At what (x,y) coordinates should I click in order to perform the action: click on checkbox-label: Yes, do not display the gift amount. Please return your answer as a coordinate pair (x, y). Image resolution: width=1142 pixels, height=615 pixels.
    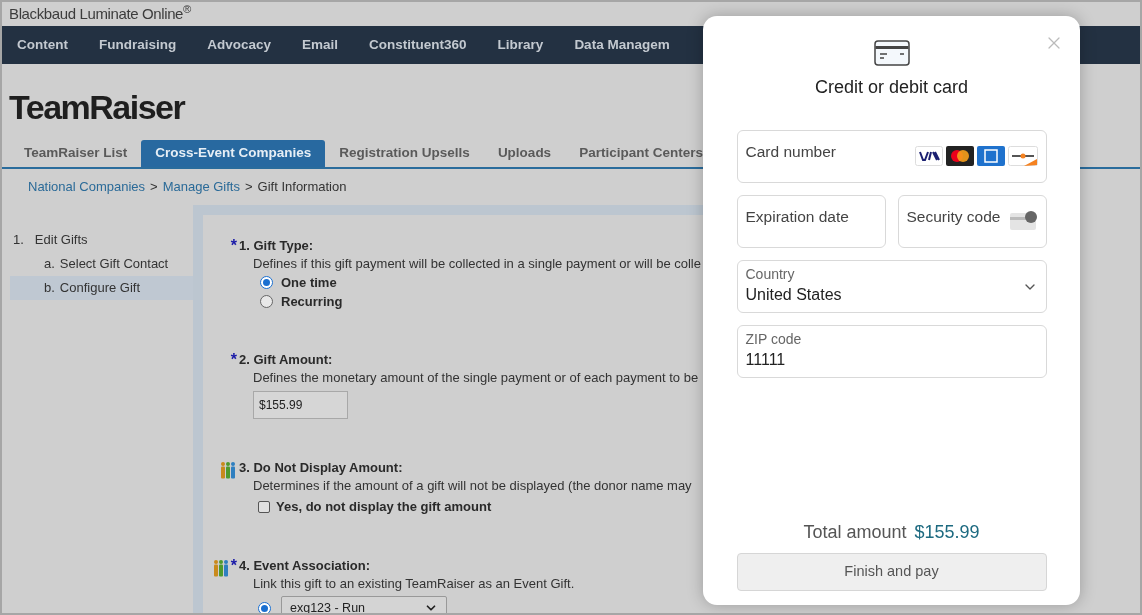
    Looking at the image, I should click on (384, 507).